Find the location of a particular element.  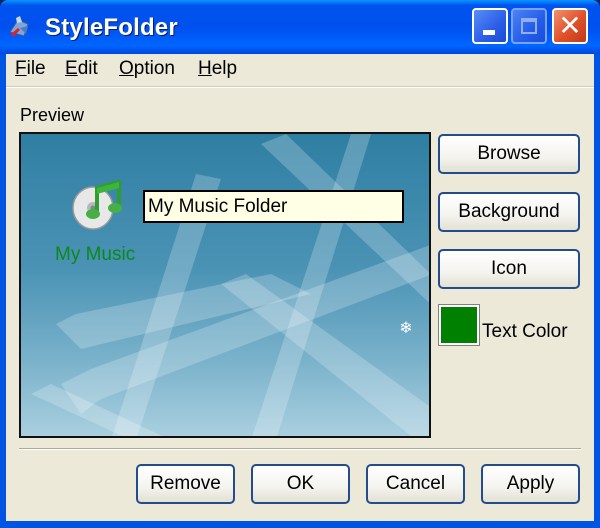

text-color-swatch is located at coordinates (459, 325).